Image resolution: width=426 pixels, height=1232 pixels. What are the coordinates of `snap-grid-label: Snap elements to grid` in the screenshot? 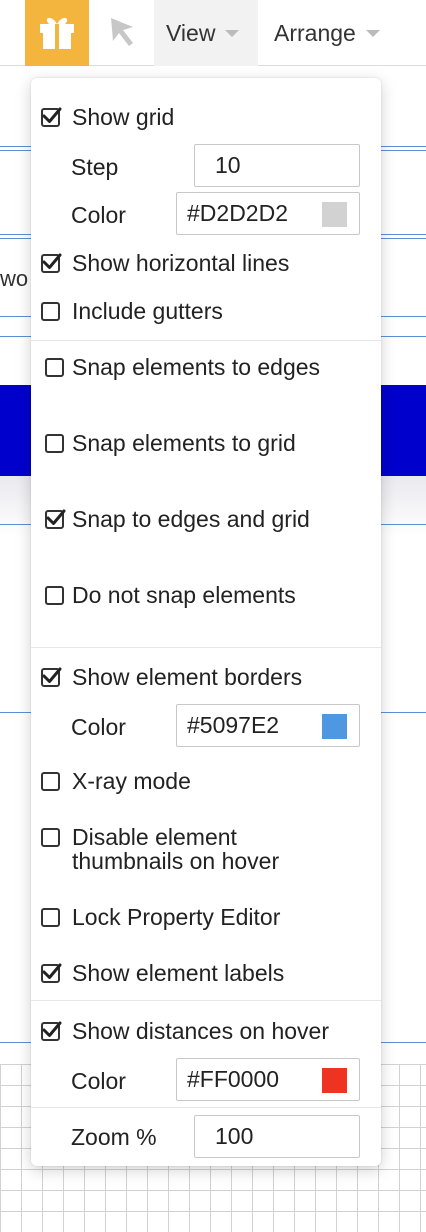 It's located at (184, 443).